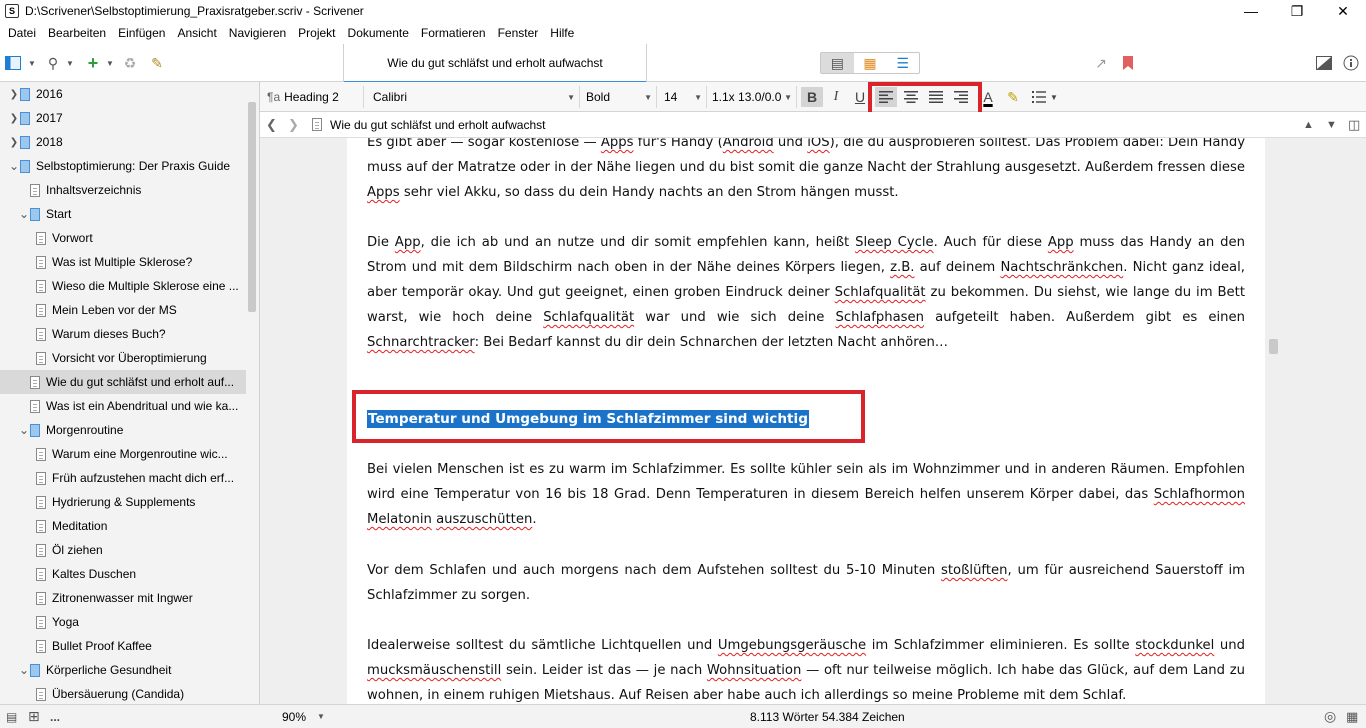 This screenshot has width=1366, height=728. What do you see at coordinates (474, 97) in the screenshot?
I see `font-family-select: Calibri ▼` at bounding box center [474, 97].